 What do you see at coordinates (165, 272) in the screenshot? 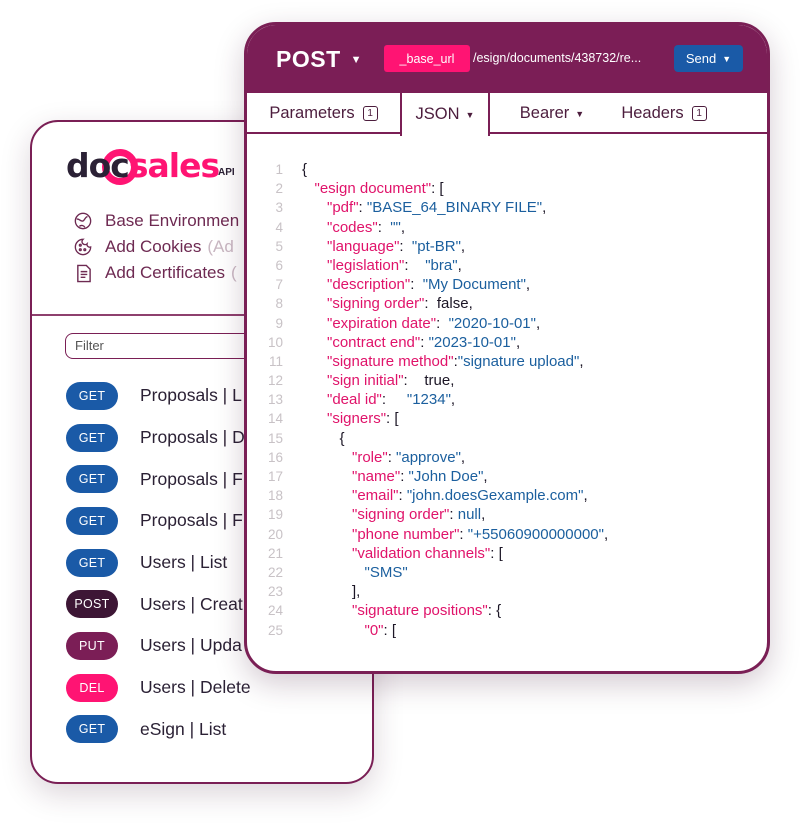
I see `add-certificates-label: Add Certificates` at bounding box center [165, 272].